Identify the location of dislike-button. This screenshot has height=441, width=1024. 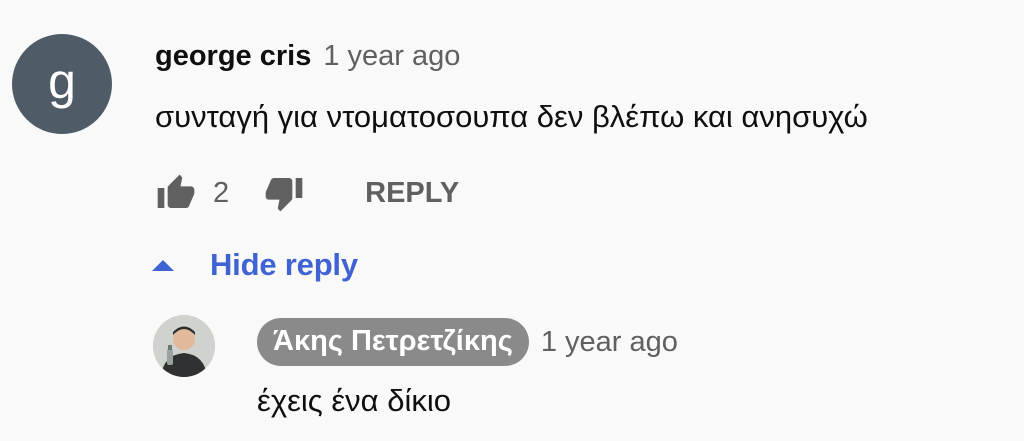
(284, 193).